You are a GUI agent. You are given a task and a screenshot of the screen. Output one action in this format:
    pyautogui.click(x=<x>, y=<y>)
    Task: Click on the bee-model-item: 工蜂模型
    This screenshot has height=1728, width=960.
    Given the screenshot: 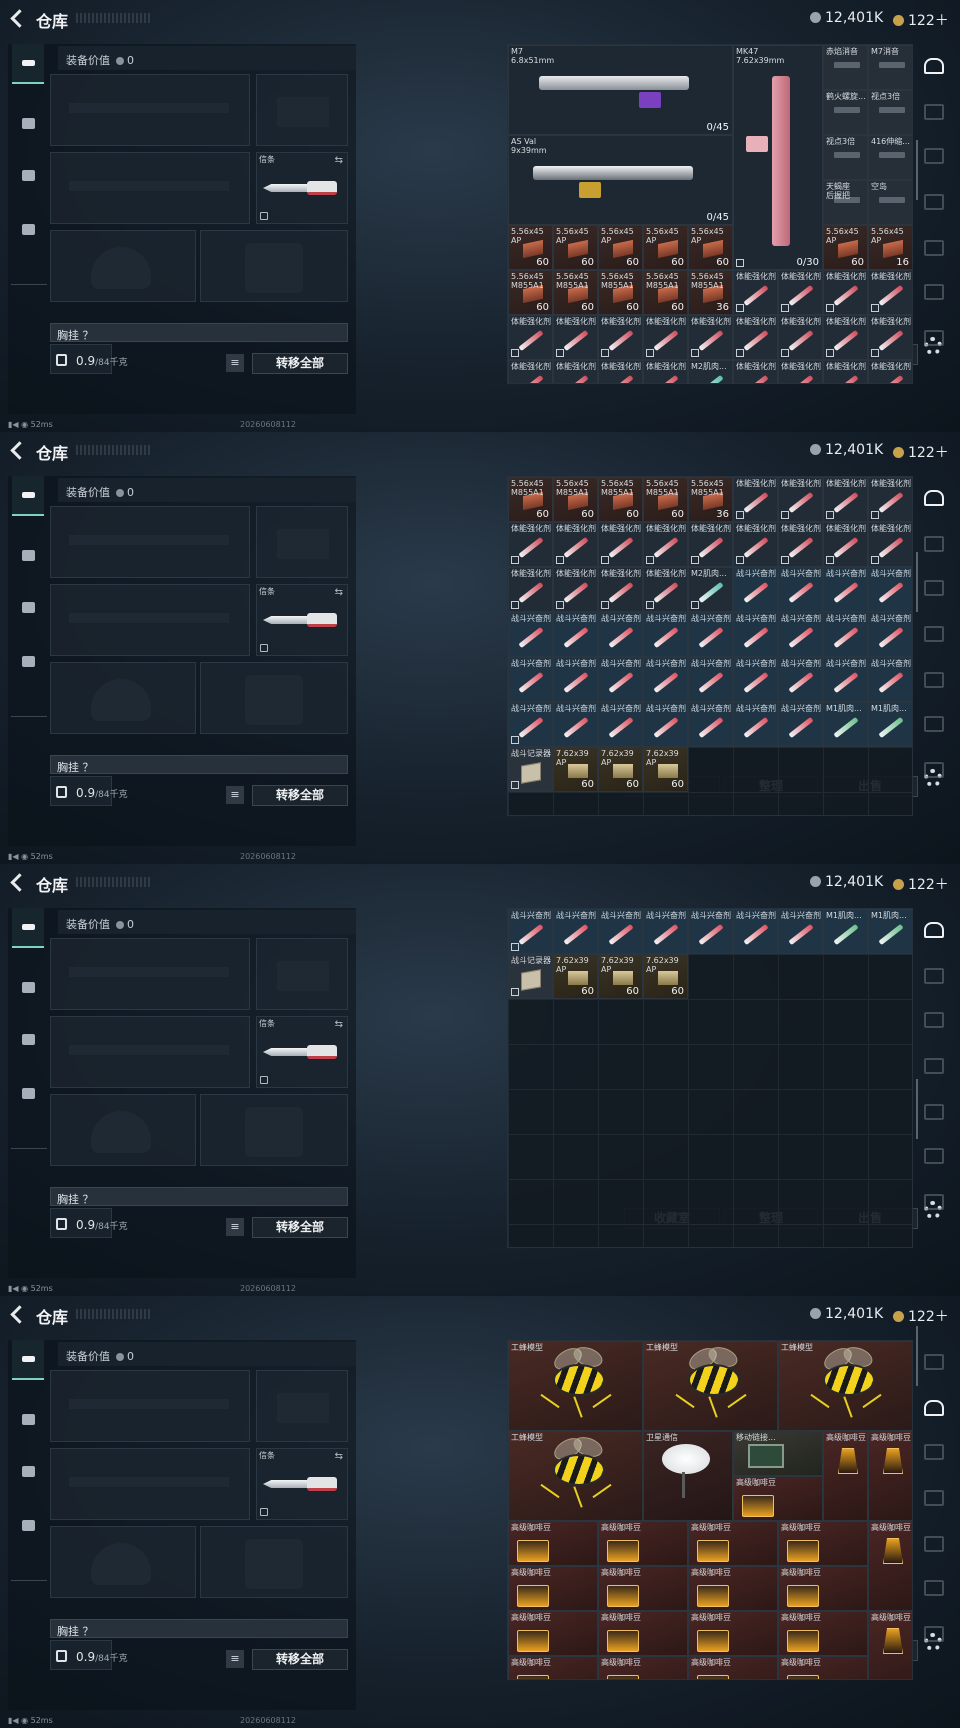 What is the action you would take?
    pyautogui.click(x=710, y=1386)
    